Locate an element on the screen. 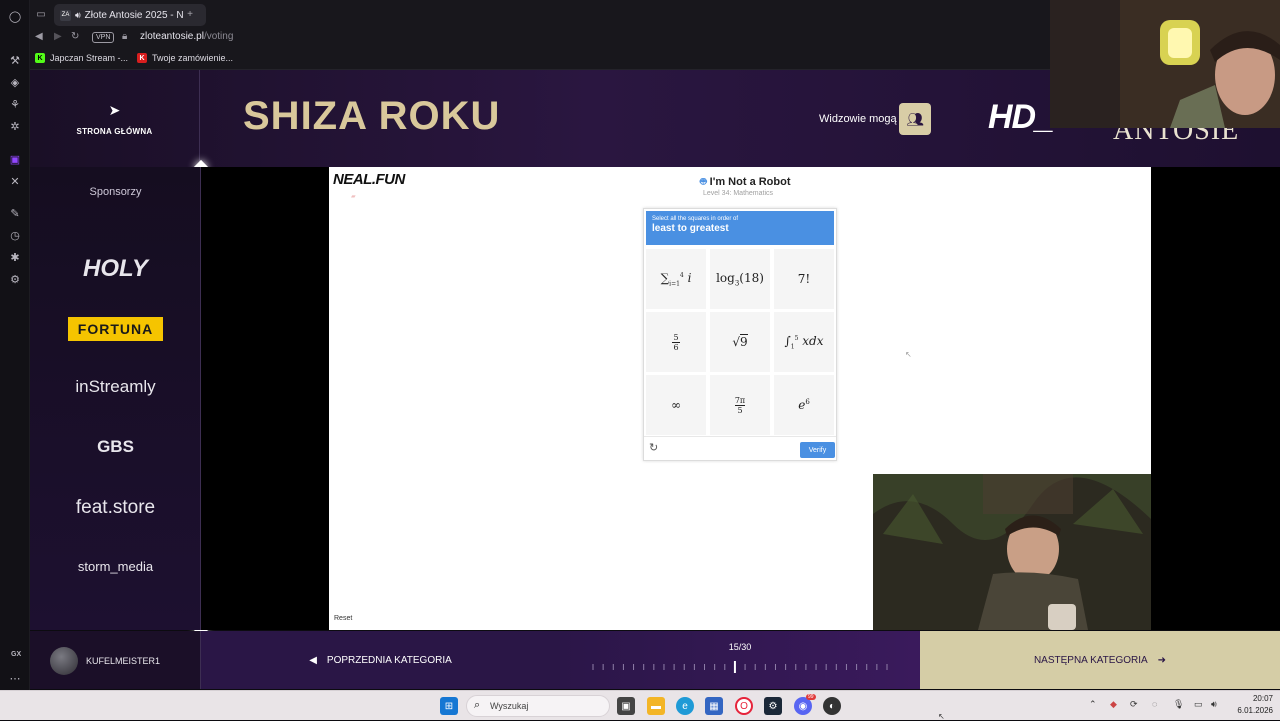 The width and height of the screenshot is (1280, 721). category-progress: 15/30 is located at coordinates (740, 660).